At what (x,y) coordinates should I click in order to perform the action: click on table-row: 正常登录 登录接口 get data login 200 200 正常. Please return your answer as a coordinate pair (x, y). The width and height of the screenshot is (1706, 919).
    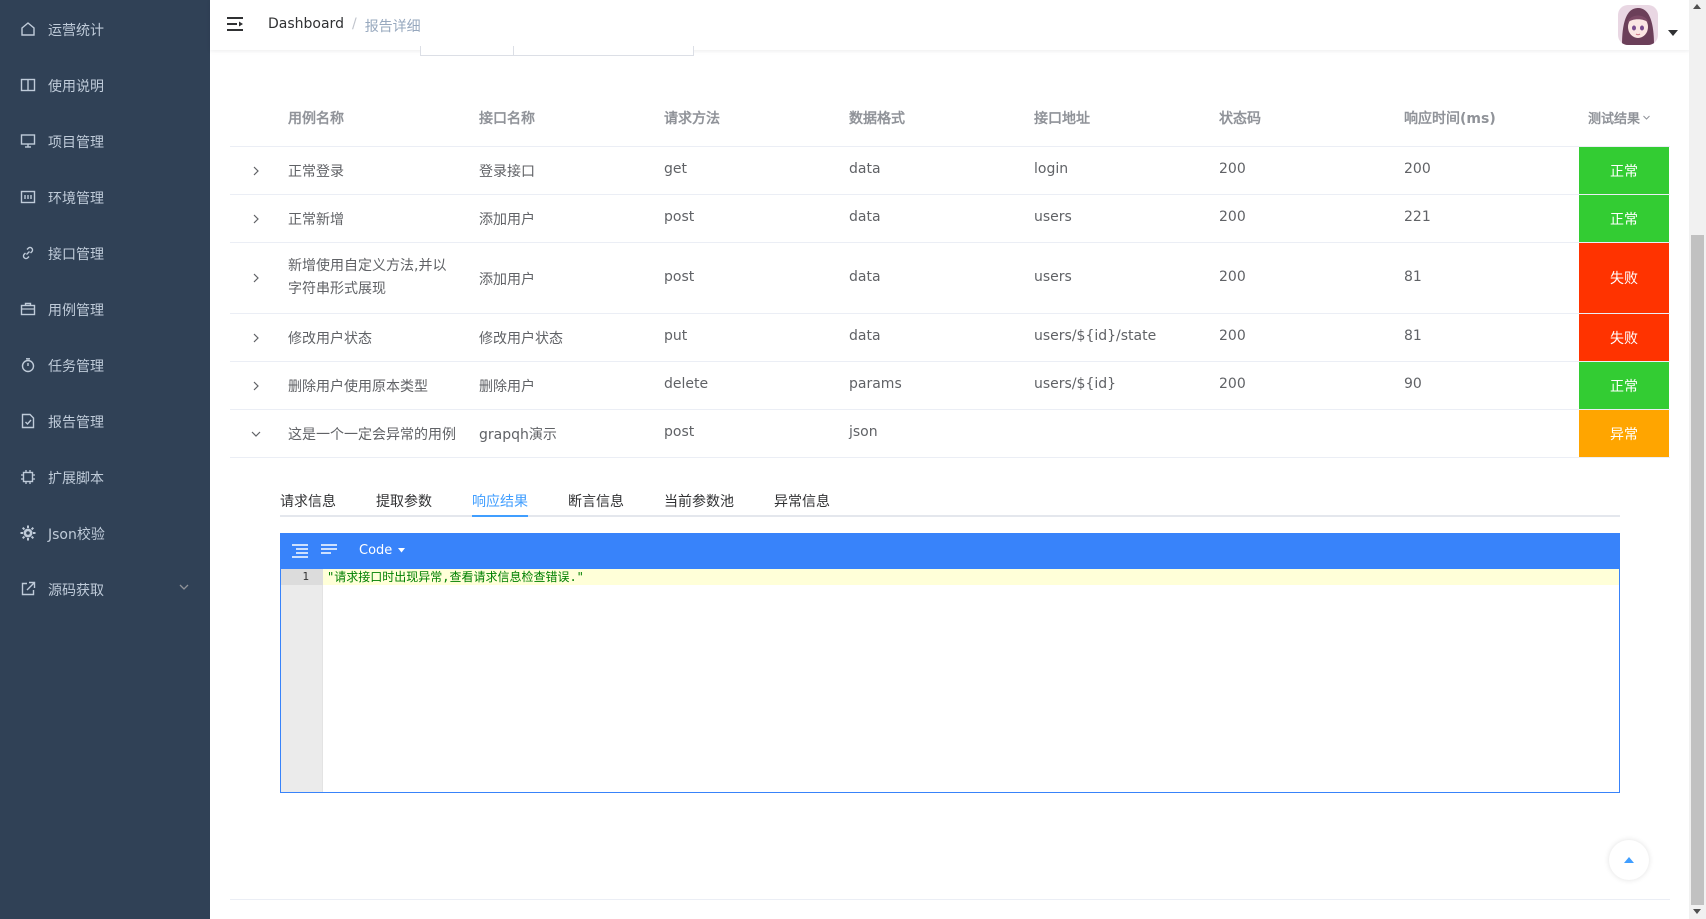
    Looking at the image, I should click on (950, 171).